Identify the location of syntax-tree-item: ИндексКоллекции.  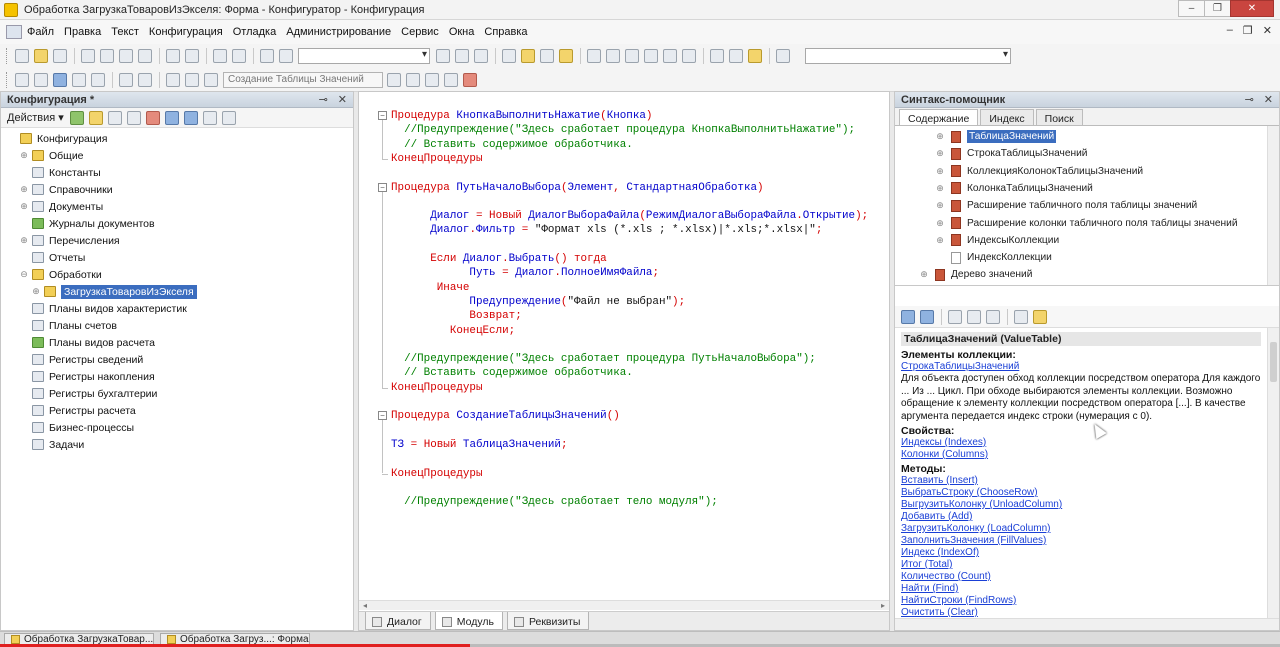
(993, 257).